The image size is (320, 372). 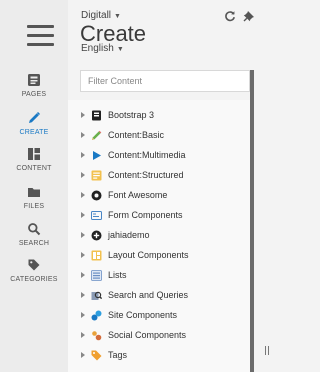 I want to click on pin-icon, so click(x=249, y=16).